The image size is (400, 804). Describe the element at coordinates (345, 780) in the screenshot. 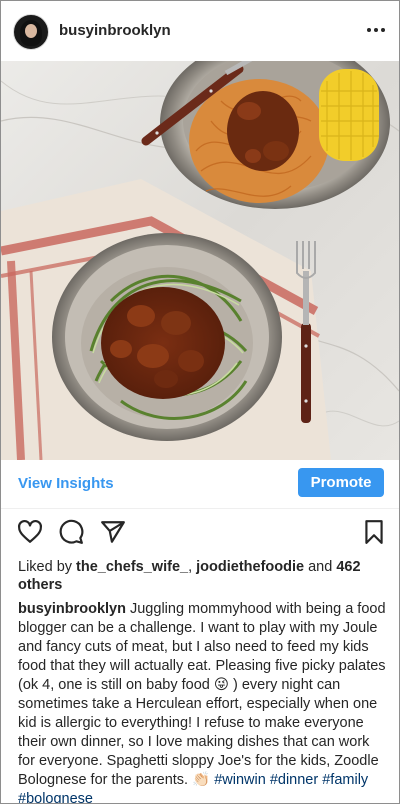

I see `hashtag-link: #family` at that location.